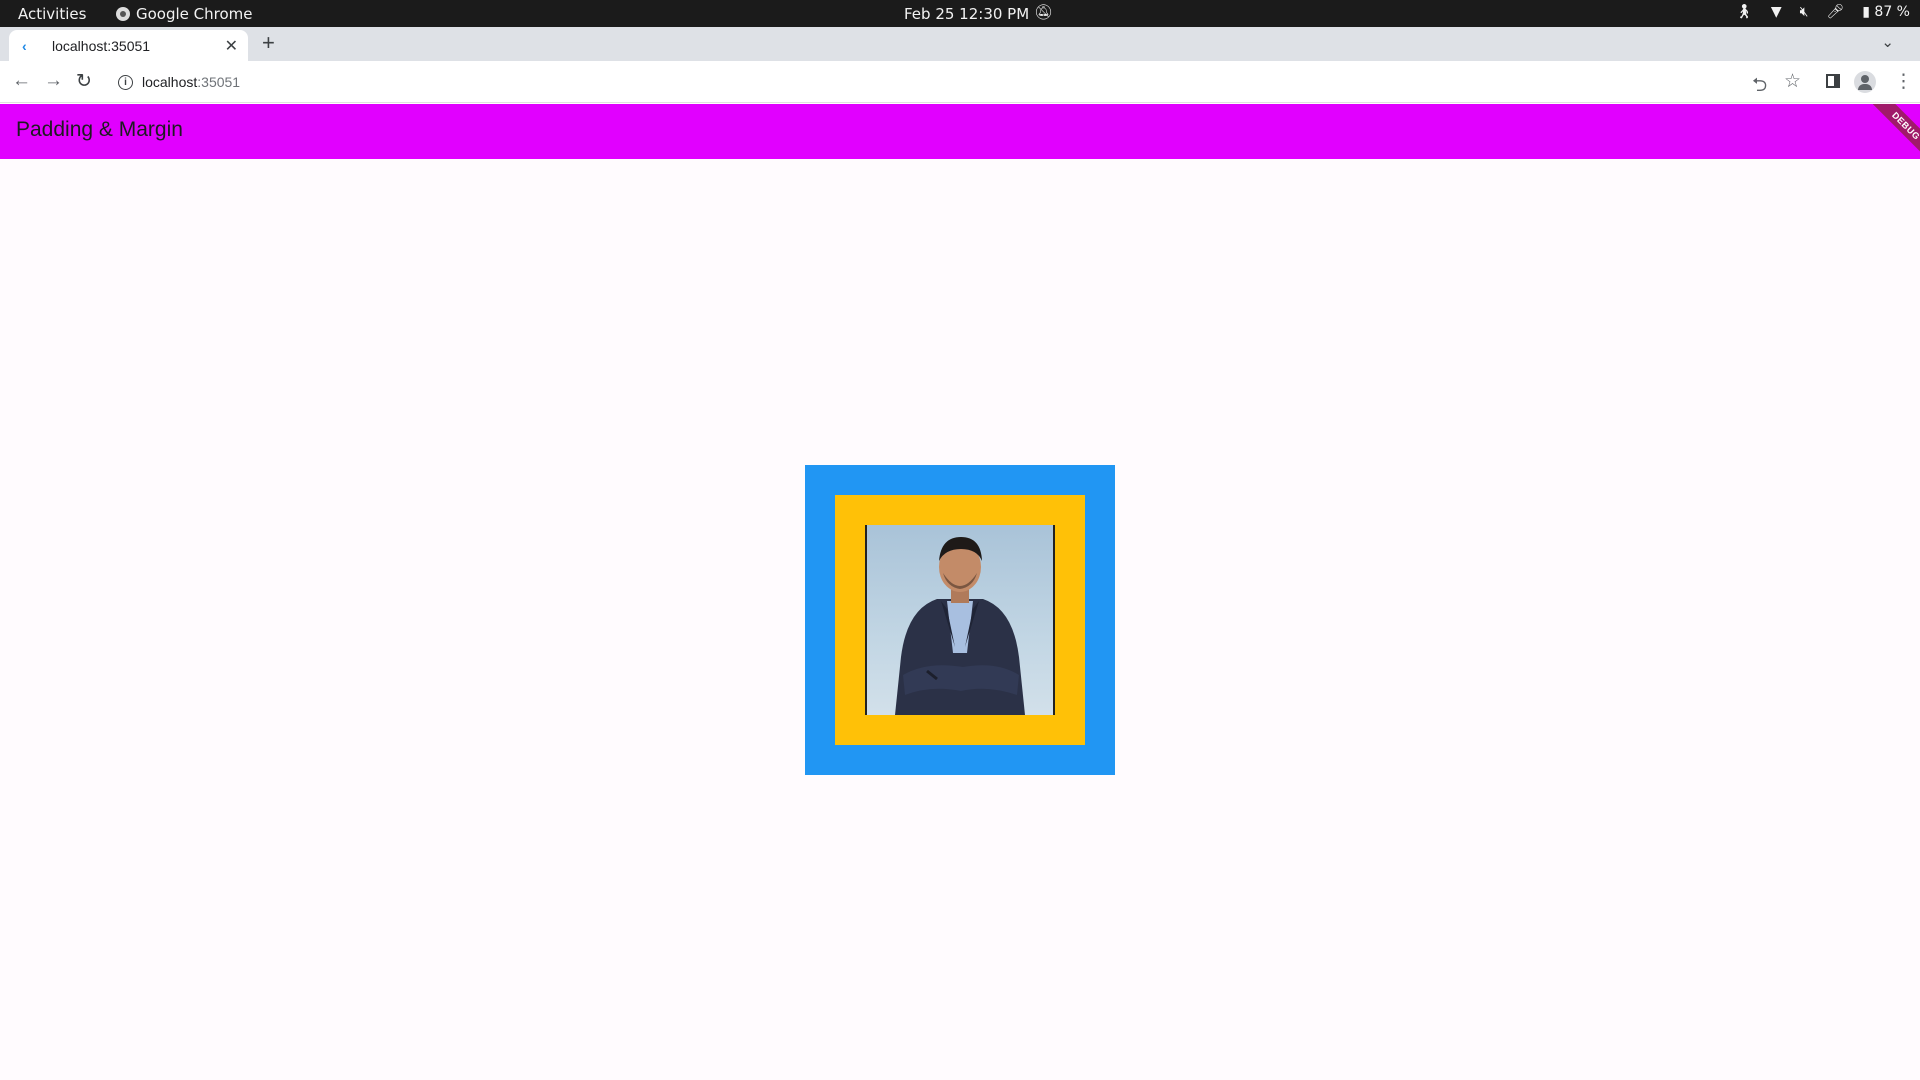 The width and height of the screenshot is (1920, 1080). I want to click on reload-icon: ↻, so click(84, 81).